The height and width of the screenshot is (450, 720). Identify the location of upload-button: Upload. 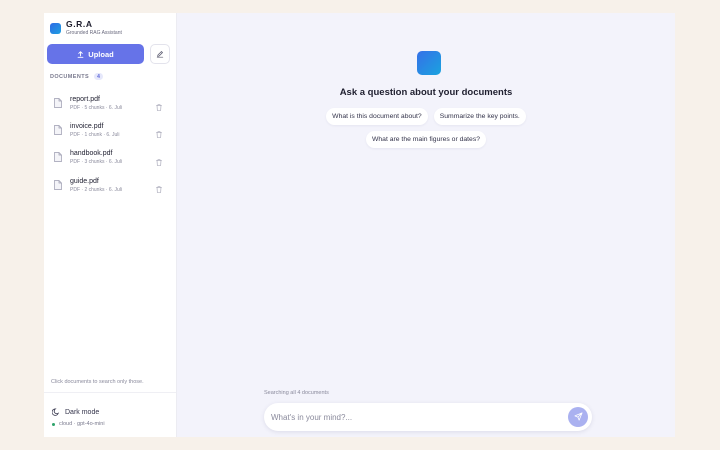
(95, 54).